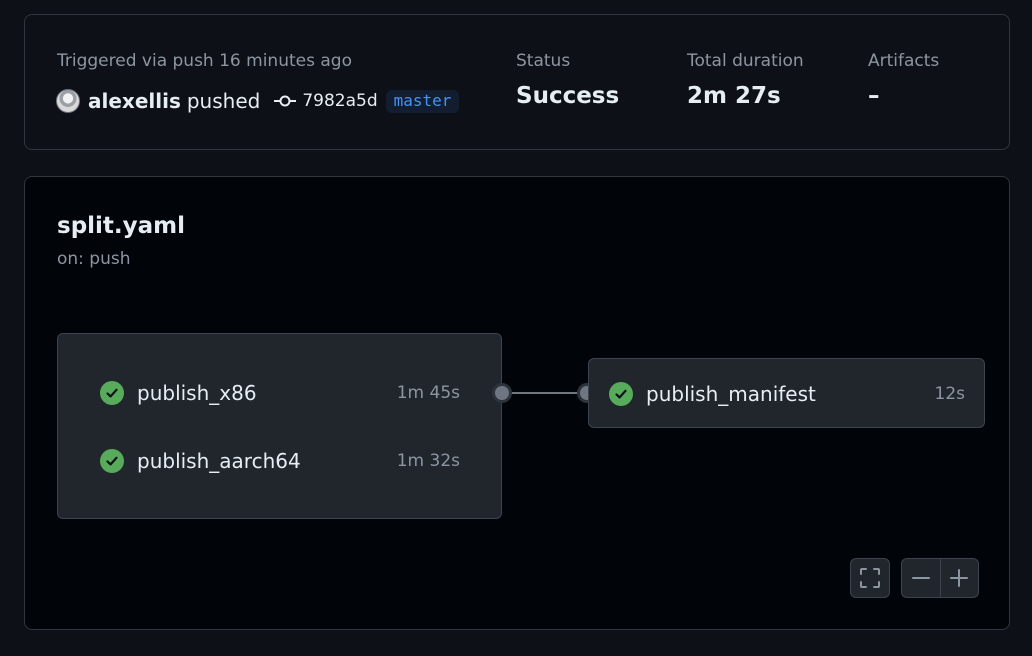 Image resolution: width=1032 pixels, height=656 pixels. I want to click on duration-stat: Total duration 2m 27s, so click(745, 80).